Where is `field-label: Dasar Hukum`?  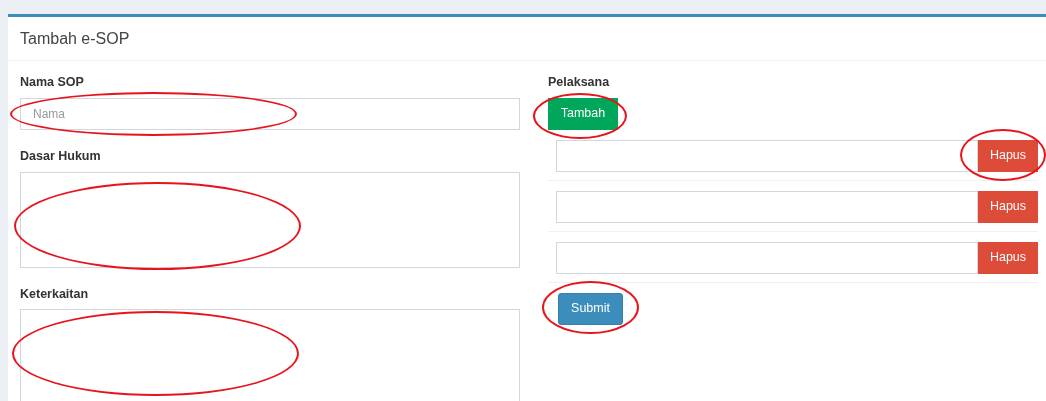
field-label: Dasar Hukum is located at coordinates (61, 156).